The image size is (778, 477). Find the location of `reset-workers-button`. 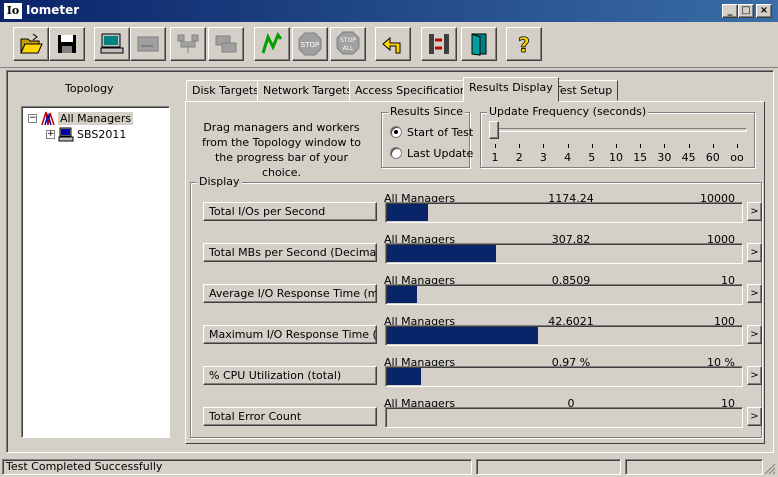

reset-workers-button is located at coordinates (393, 44).